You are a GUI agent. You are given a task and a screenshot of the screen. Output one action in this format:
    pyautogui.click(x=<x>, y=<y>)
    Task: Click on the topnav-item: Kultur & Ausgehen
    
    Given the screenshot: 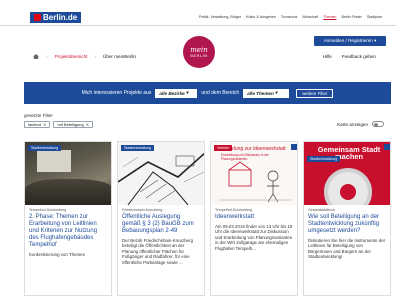 What is the action you would take?
    pyautogui.click(x=261, y=17)
    